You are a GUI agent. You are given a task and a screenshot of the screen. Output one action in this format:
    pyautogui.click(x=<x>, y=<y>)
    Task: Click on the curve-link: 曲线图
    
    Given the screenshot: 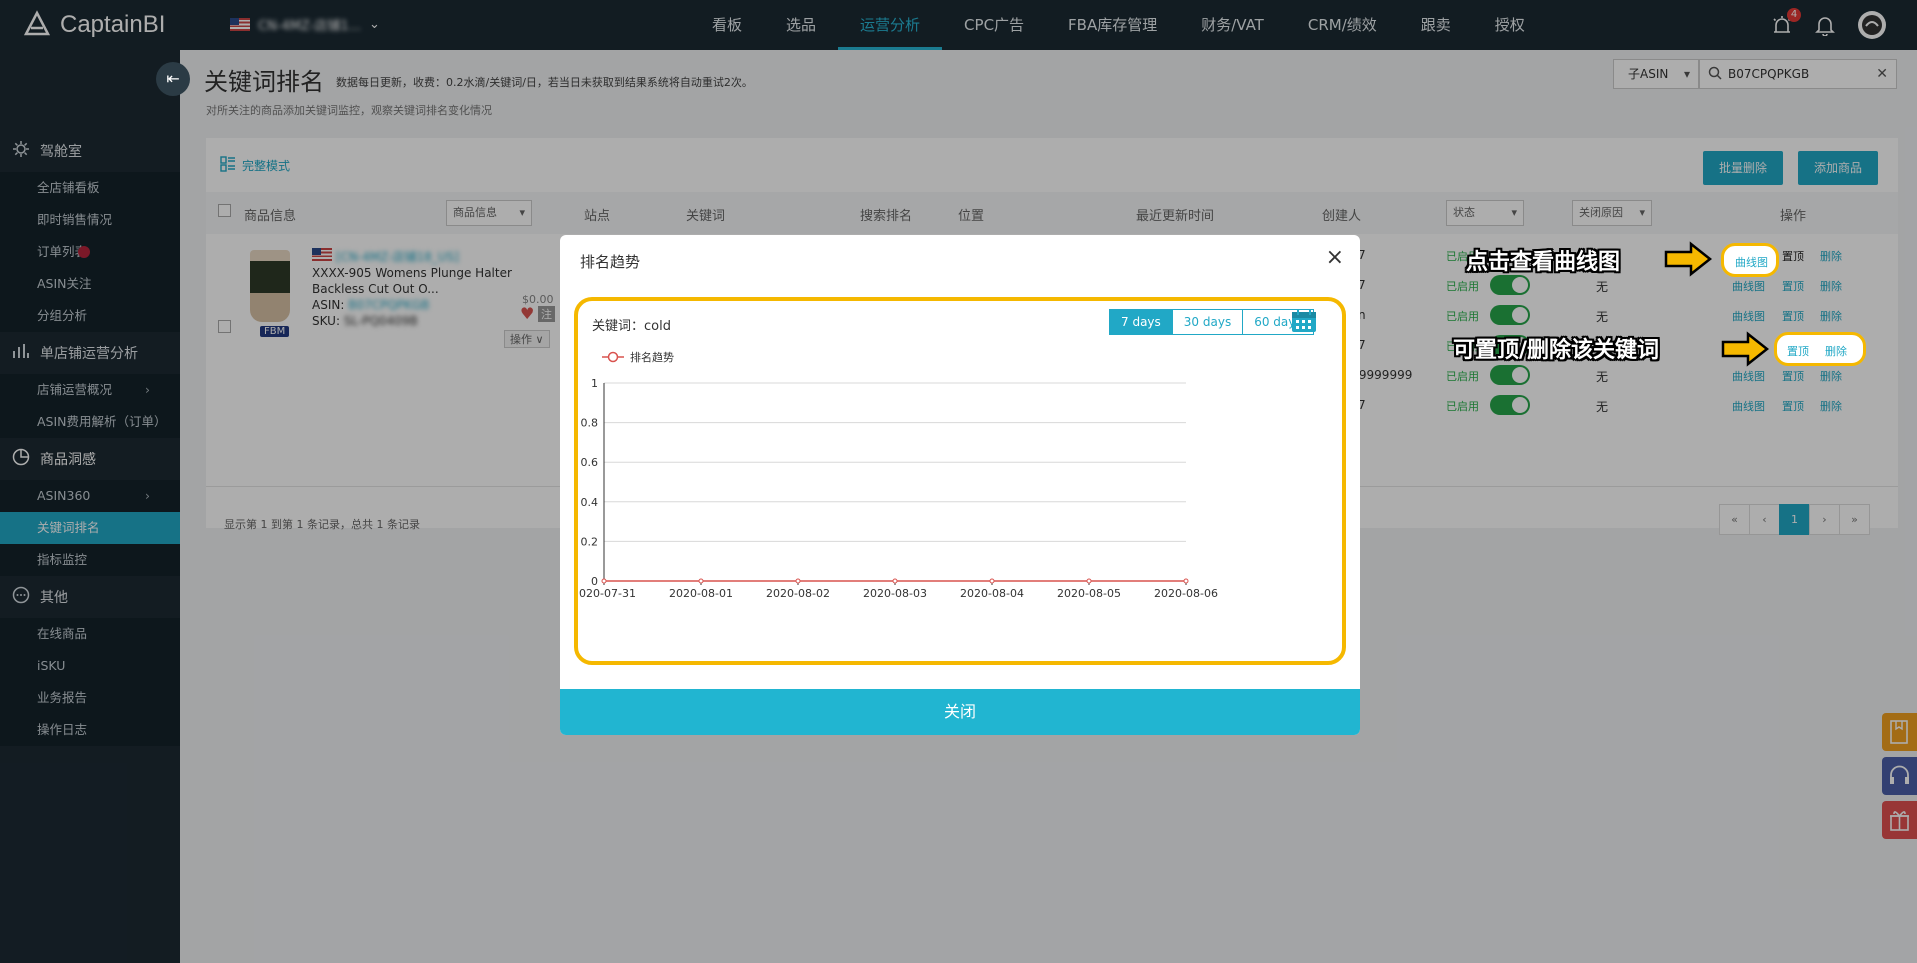 What is the action you would take?
    pyautogui.click(x=1751, y=262)
    